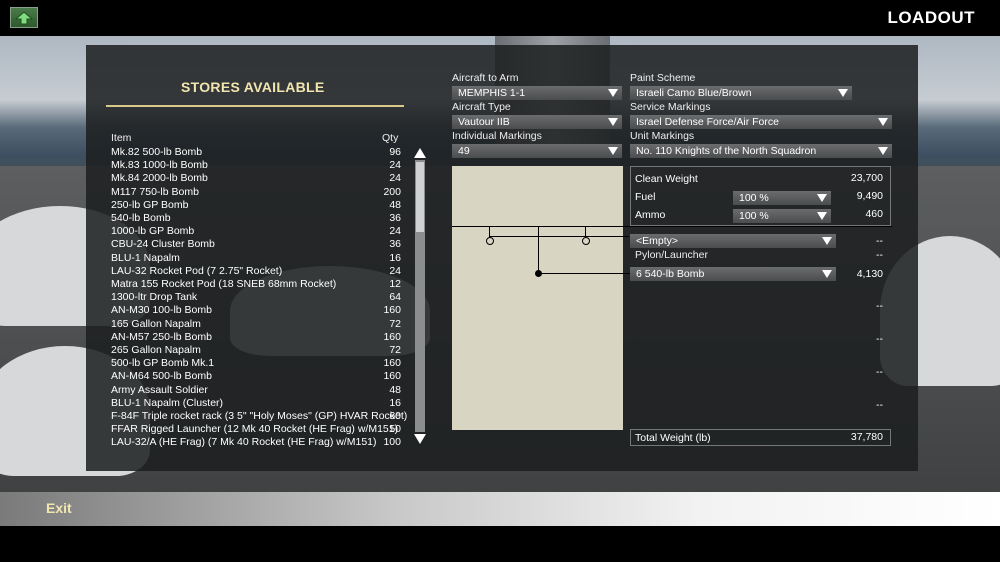 This screenshot has height=562, width=1000. Describe the element at coordinates (754, 198) in the screenshot. I see `fuel-percent-value: 100 %` at that location.